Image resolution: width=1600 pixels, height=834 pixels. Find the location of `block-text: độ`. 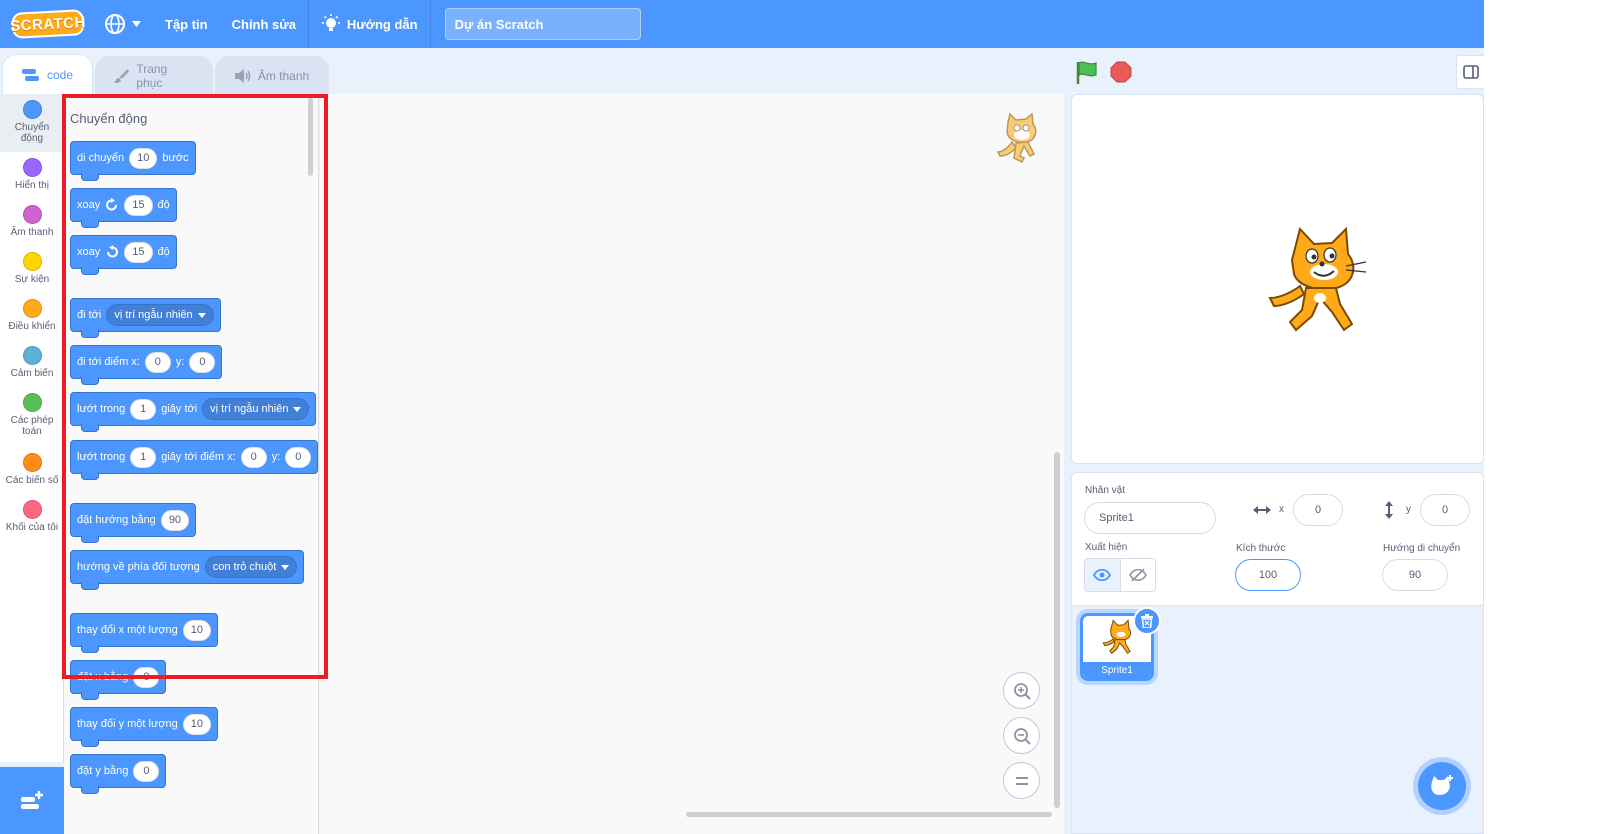

block-text: độ is located at coordinates (163, 252).